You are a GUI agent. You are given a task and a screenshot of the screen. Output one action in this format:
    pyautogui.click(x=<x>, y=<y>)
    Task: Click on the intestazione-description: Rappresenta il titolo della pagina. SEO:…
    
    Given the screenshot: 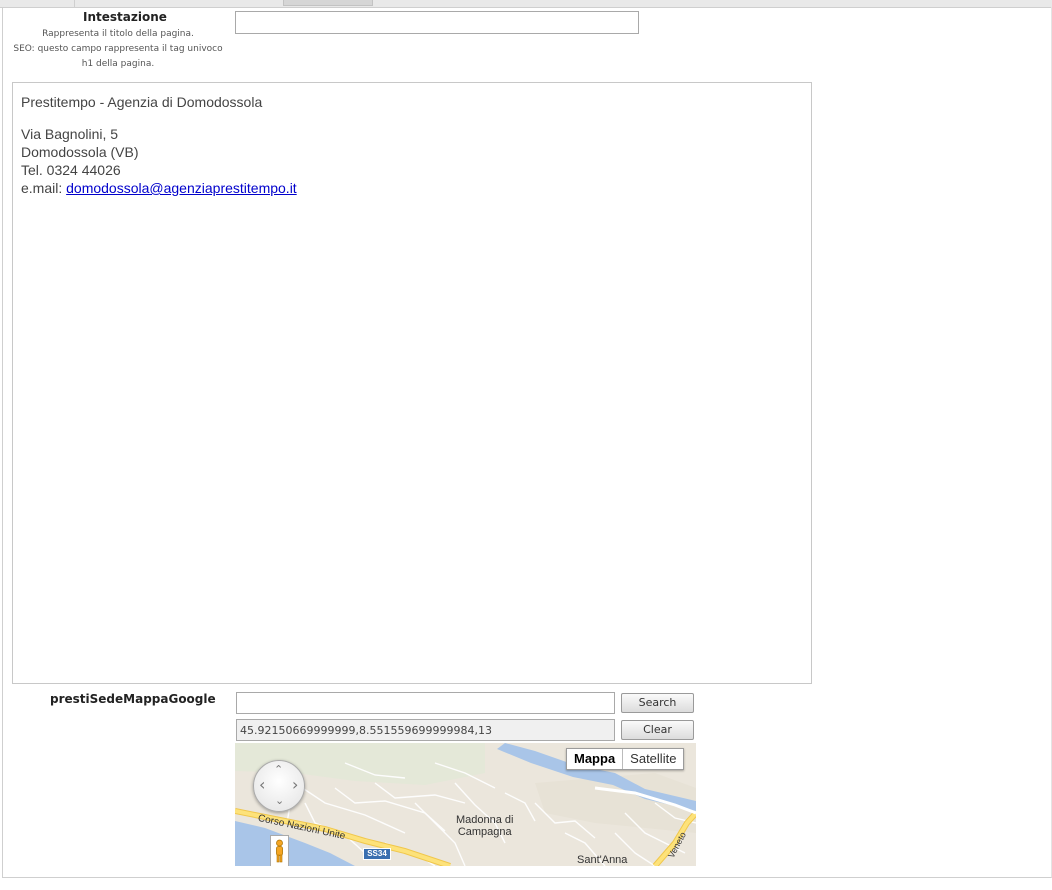 What is the action you would take?
    pyautogui.click(x=118, y=49)
    